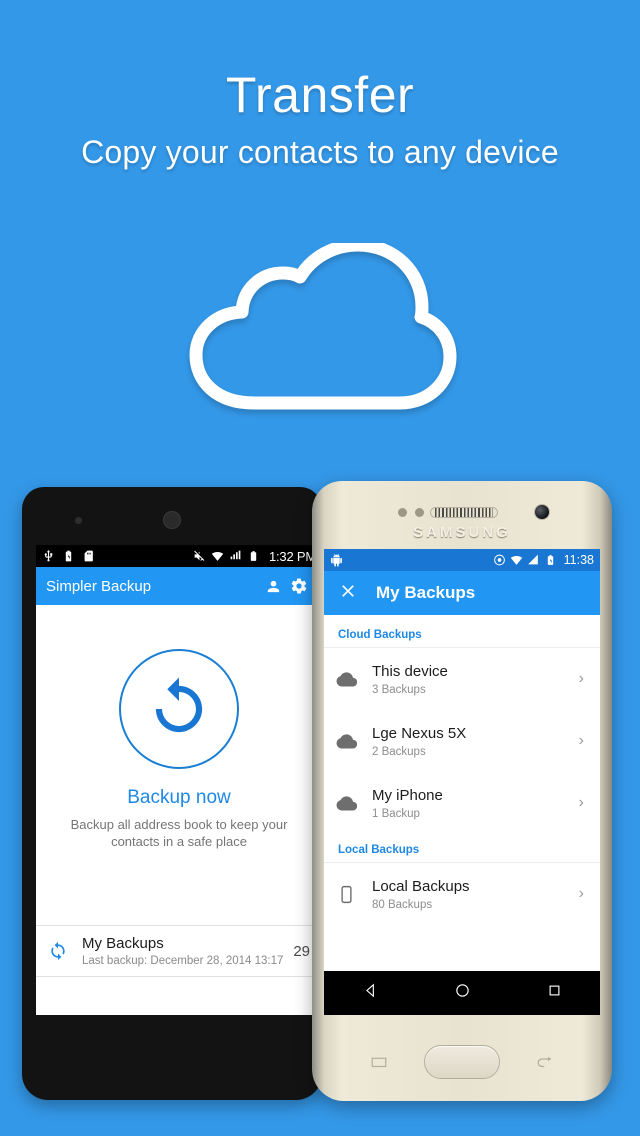 This screenshot has width=640, height=1136. What do you see at coordinates (462, 532) in the screenshot?
I see `device-brand-label: SAMSUNG` at bounding box center [462, 532].